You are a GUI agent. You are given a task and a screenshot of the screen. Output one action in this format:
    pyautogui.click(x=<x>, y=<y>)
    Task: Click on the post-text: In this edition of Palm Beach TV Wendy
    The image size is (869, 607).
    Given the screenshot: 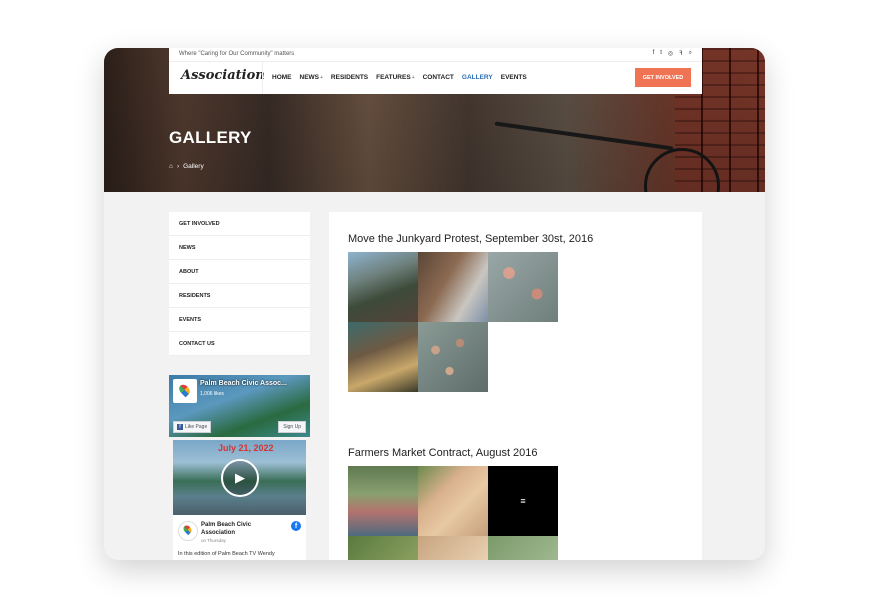 What is the action you would take?
    pyautogui.click(x=226, y=554)
    